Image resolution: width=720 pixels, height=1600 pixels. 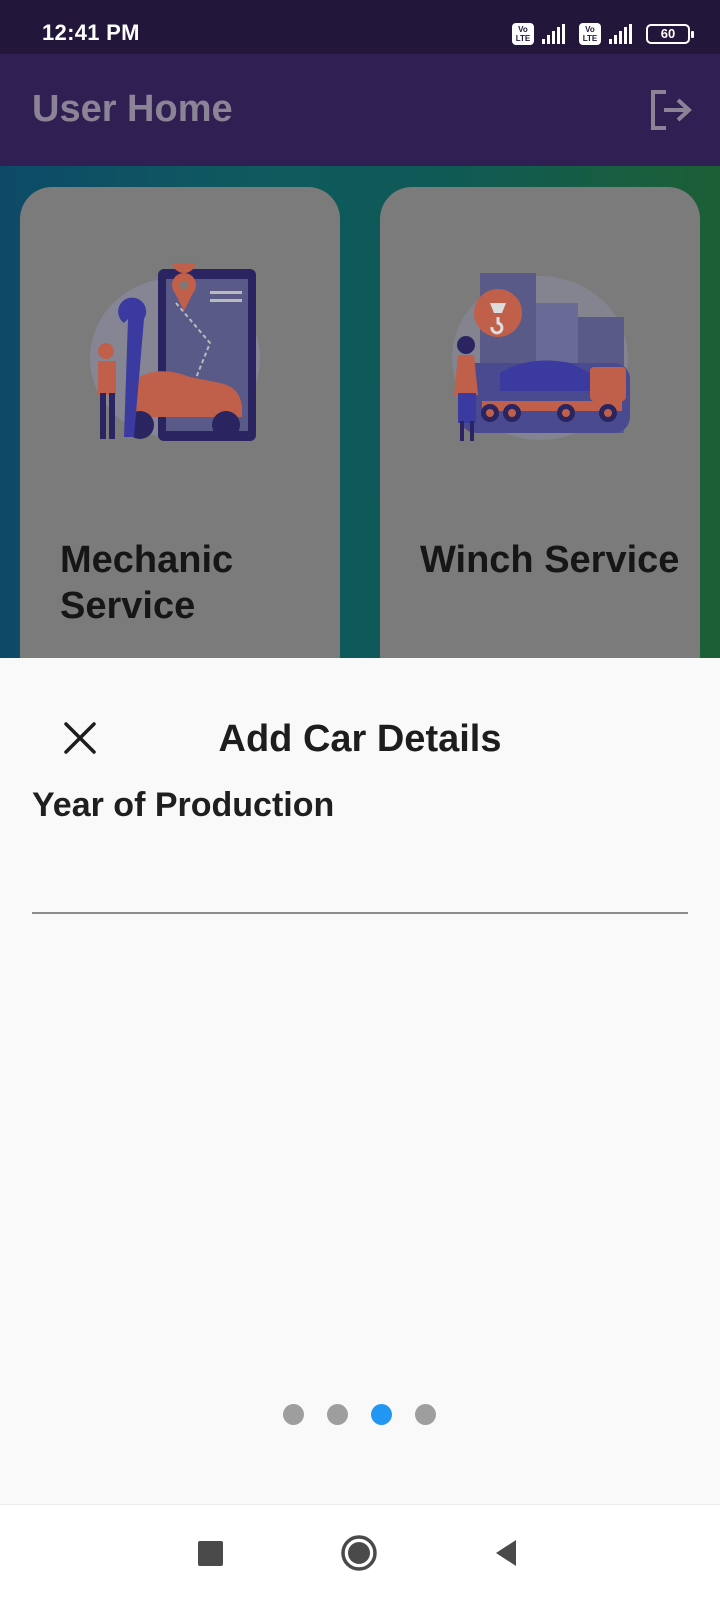 I want to click on status-time: 12:41 PM, so click(x=91, y=32).